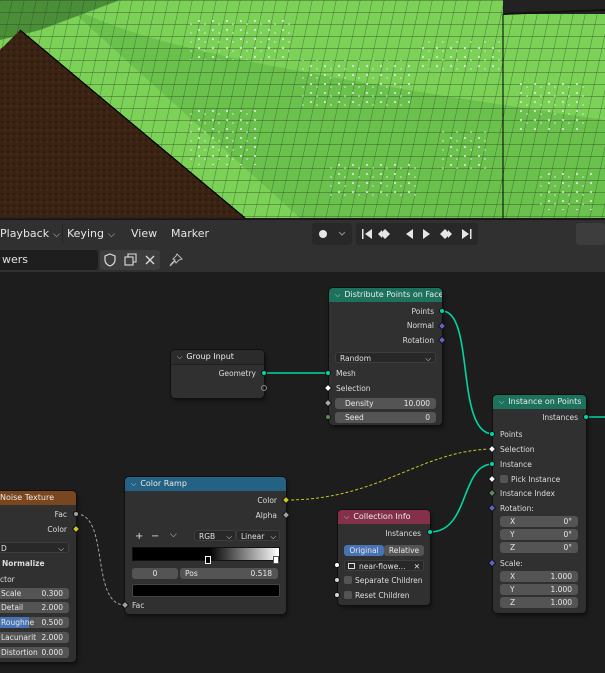  I want to click on remove-stop-button: −, so click(155, 536).